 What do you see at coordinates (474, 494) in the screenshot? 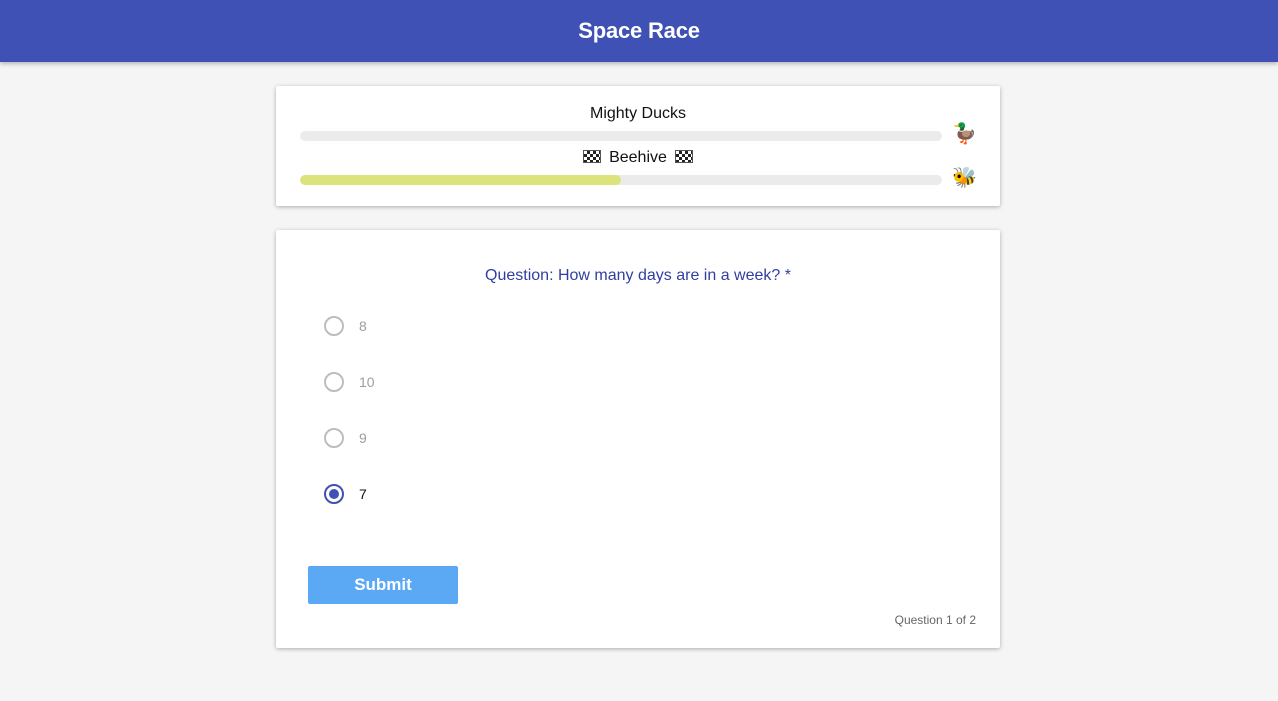
I see `answer-option: 7` at bounding box center [474, 494].